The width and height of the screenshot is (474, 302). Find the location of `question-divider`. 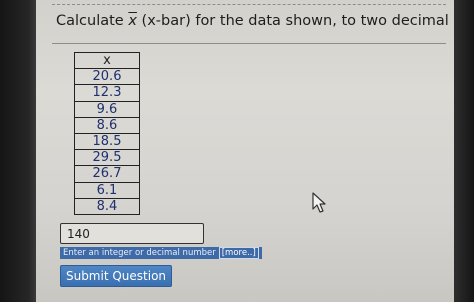

question-divider is located at coordinates (249, 43).